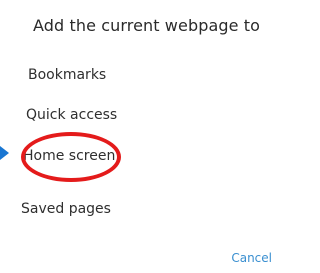 This screenshot has height=273, width=320. Describe the element at coordinates (71, 115) in the screenshot. I see `option-quick-access: Quick access` at that location.